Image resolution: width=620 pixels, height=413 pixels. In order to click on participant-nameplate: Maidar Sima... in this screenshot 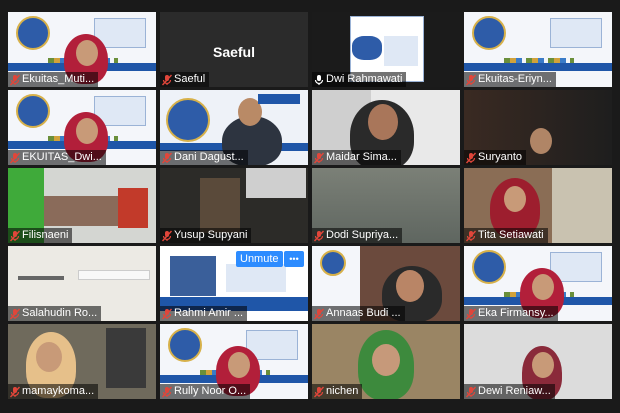, I will do `click(356, 157)`.